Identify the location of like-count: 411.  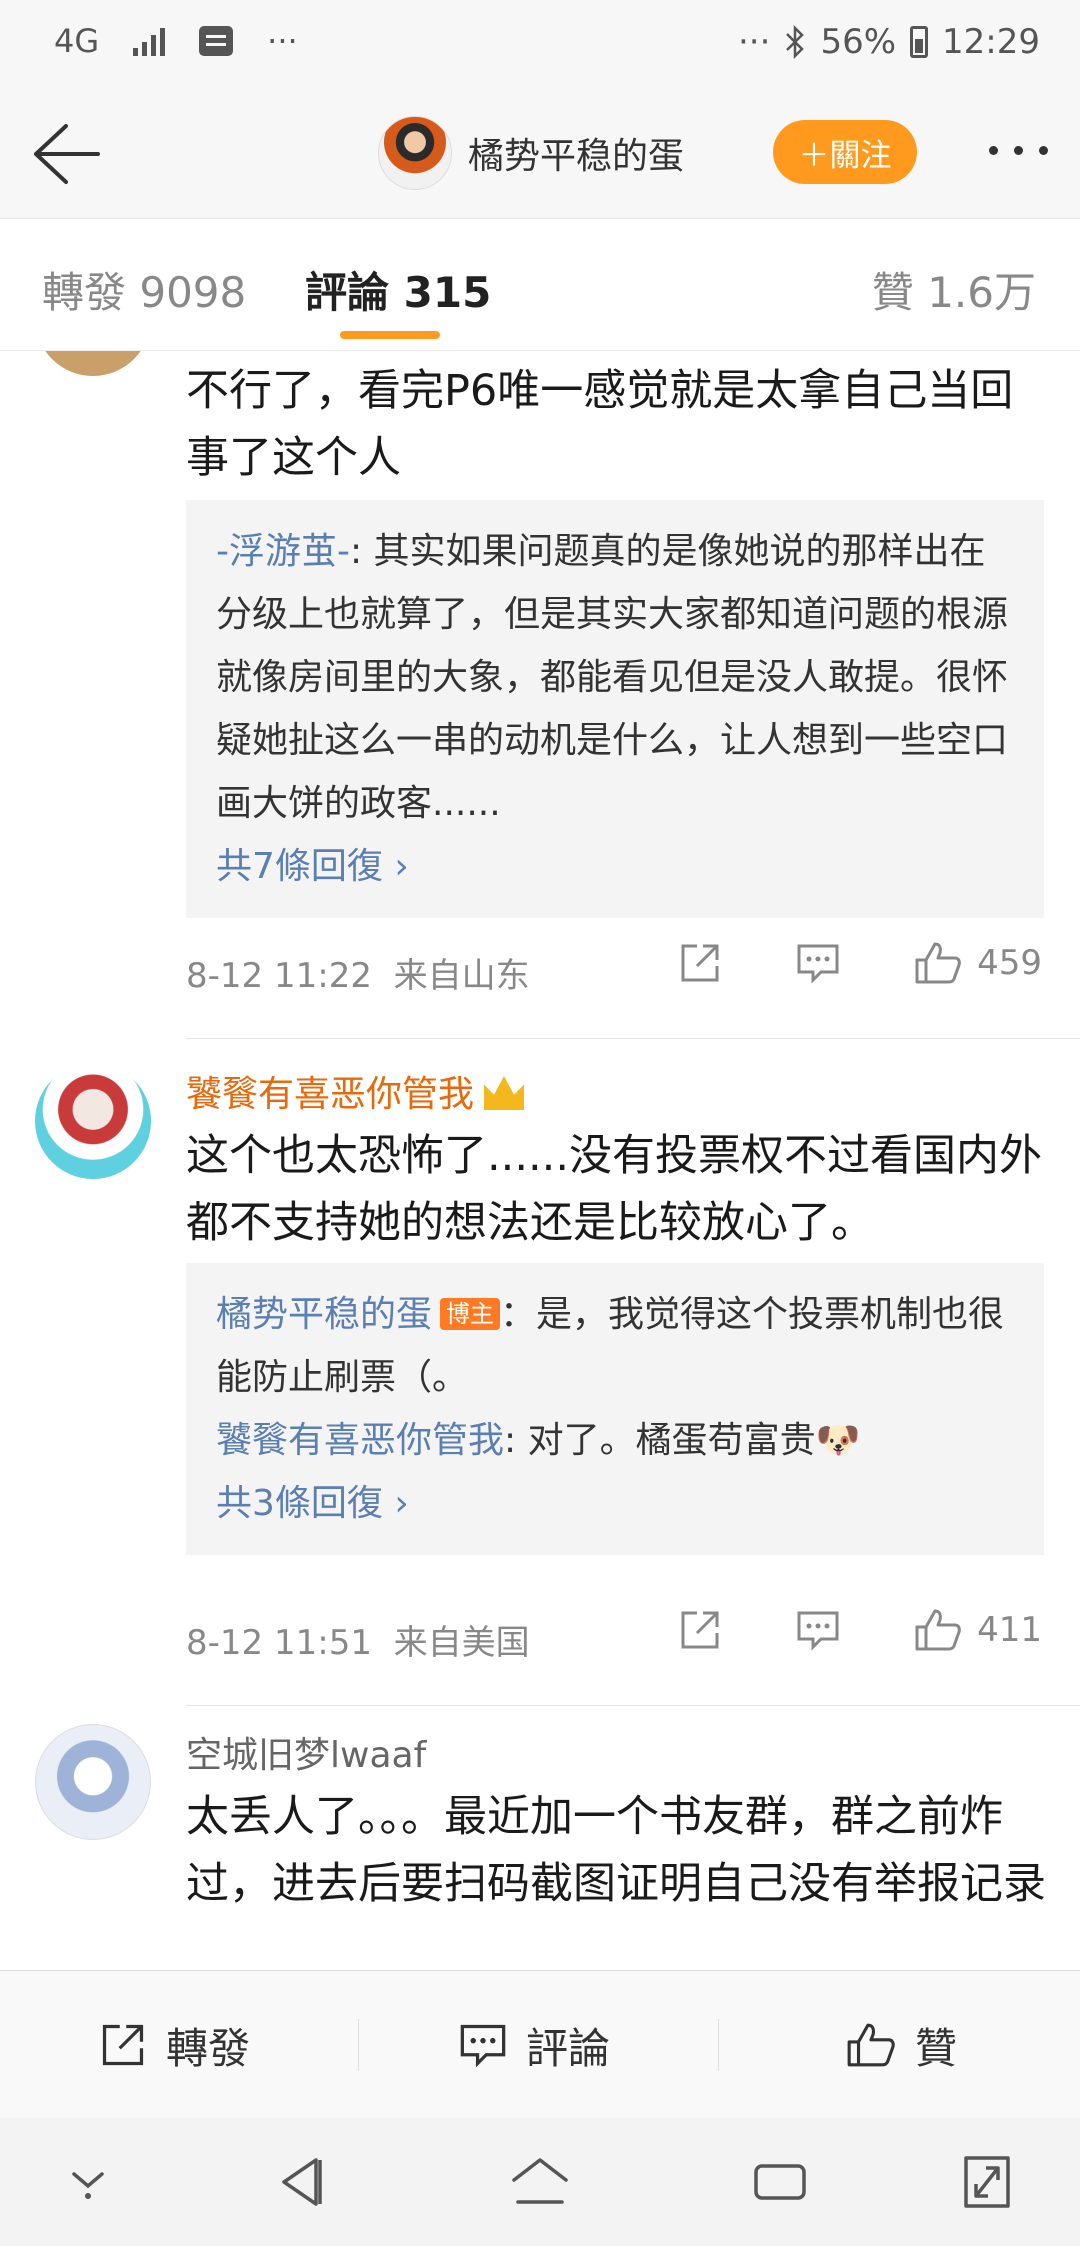
(1009, 1630).